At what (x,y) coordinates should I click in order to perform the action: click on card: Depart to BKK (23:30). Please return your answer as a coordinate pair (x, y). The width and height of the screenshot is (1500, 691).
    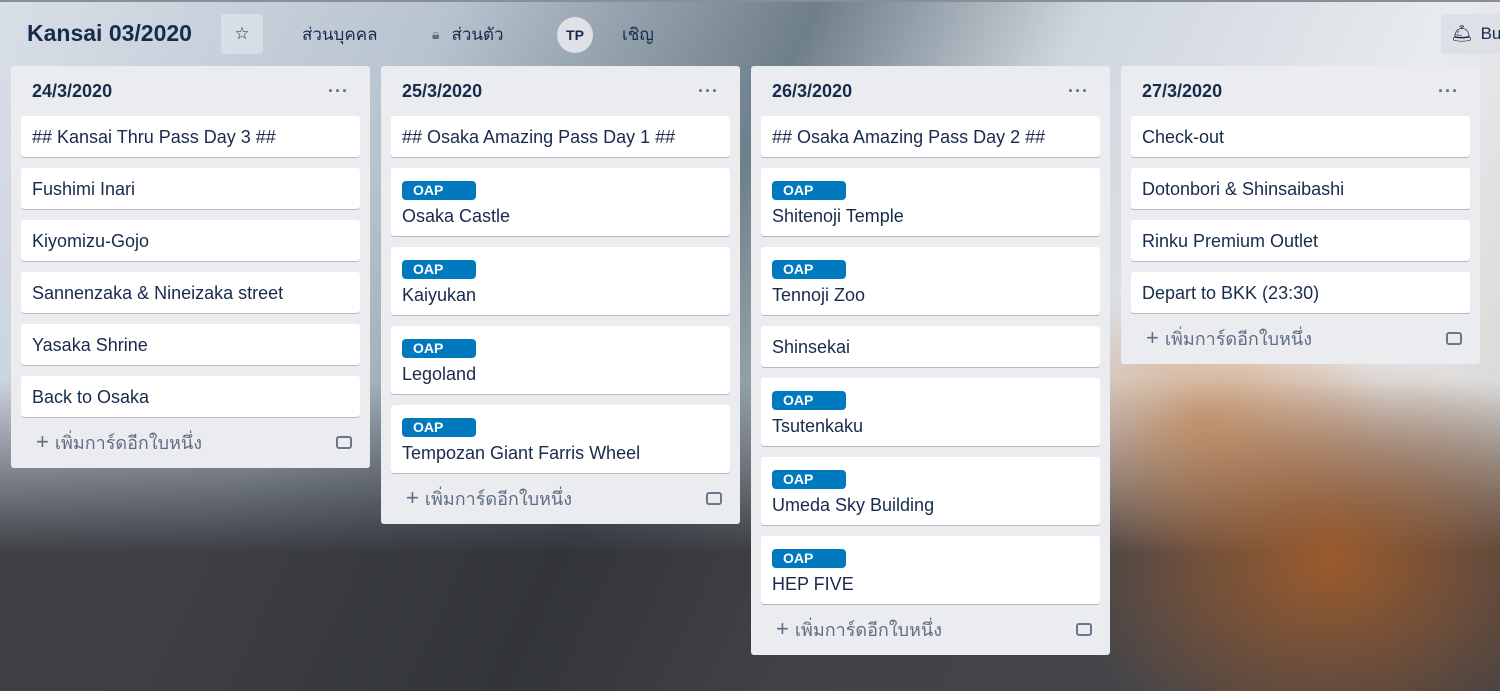
    Looking at the image, I should click on (1300, 292).